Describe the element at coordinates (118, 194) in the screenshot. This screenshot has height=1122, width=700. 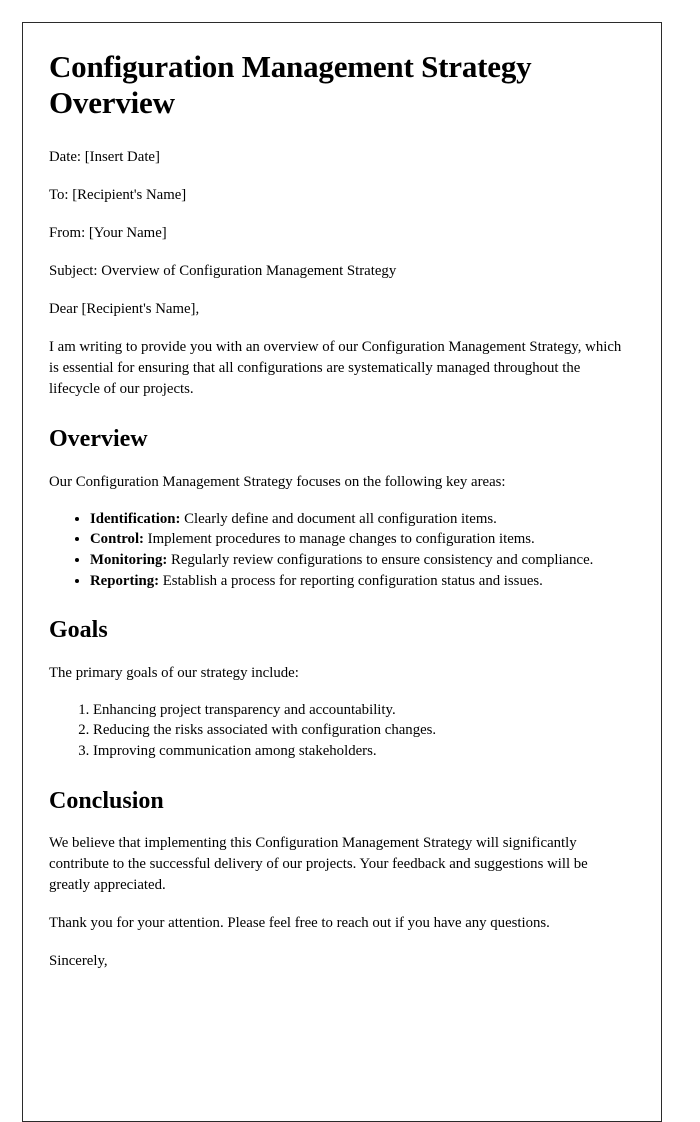
I see `header-field-to: To: [Recipient's Name]` at that location.